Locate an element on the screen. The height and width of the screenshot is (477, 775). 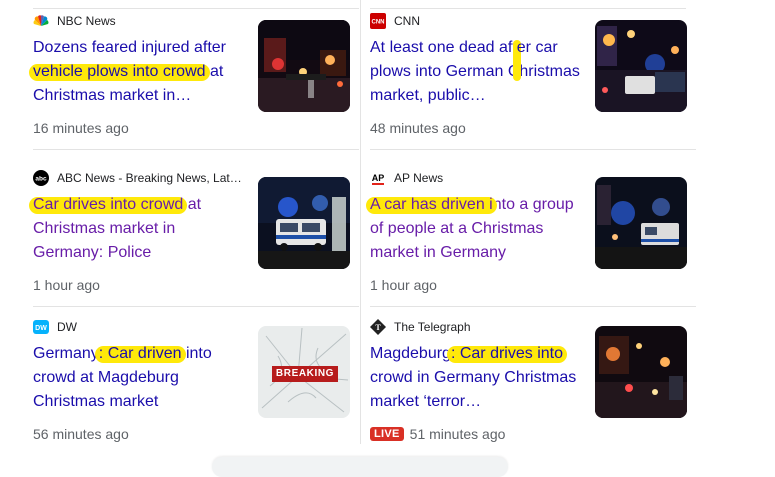
more-news-button is located at coordinates (360, 467).